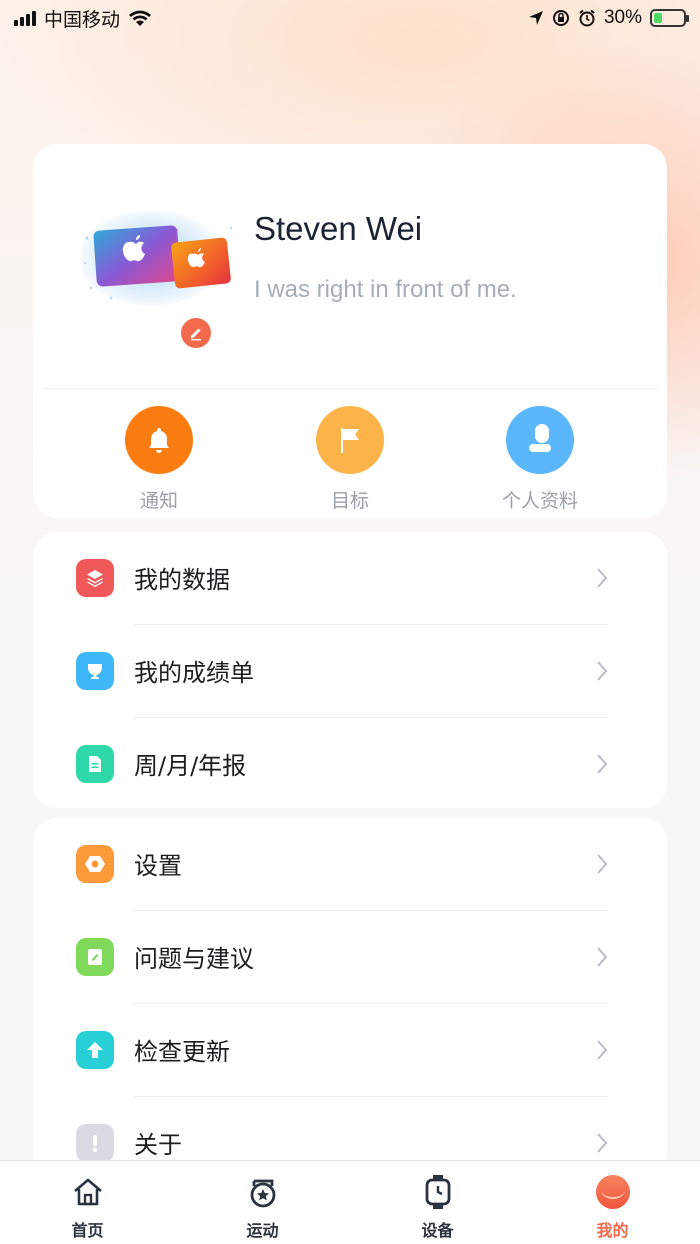 This screenshot has width=700, height=1244. What do you see at coordinates (95, 764) in the screenshot?
I see `document-icon` at bounding box center [95, 764].